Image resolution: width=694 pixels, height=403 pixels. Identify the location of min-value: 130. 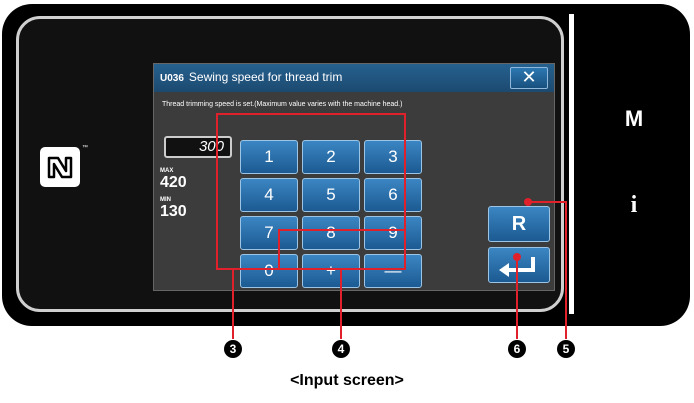
(173, 211).